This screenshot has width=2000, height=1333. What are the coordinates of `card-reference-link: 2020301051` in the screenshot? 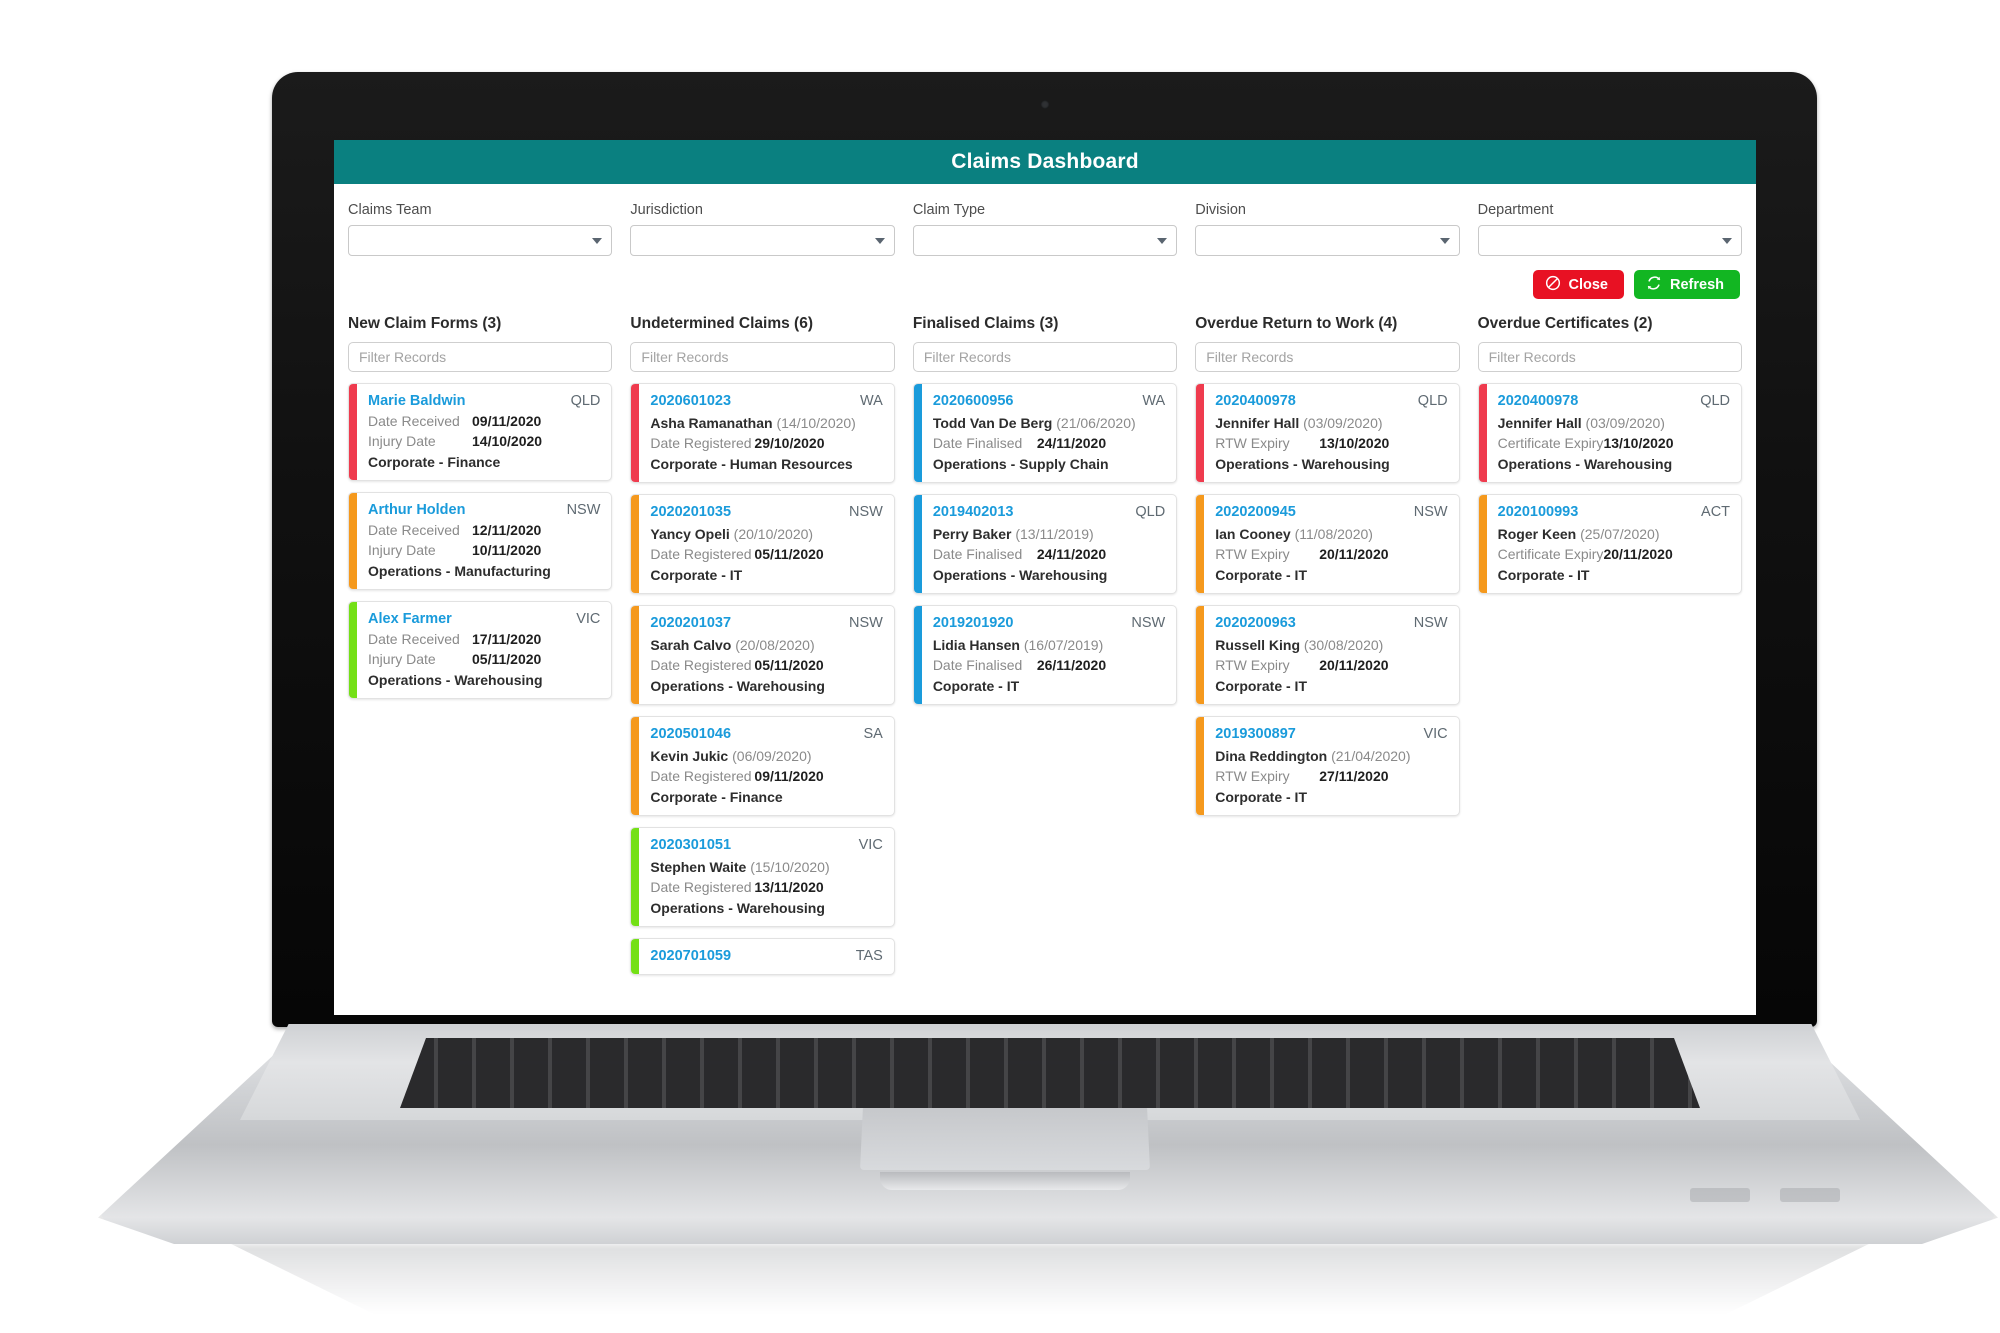 It's located at (690, 845).